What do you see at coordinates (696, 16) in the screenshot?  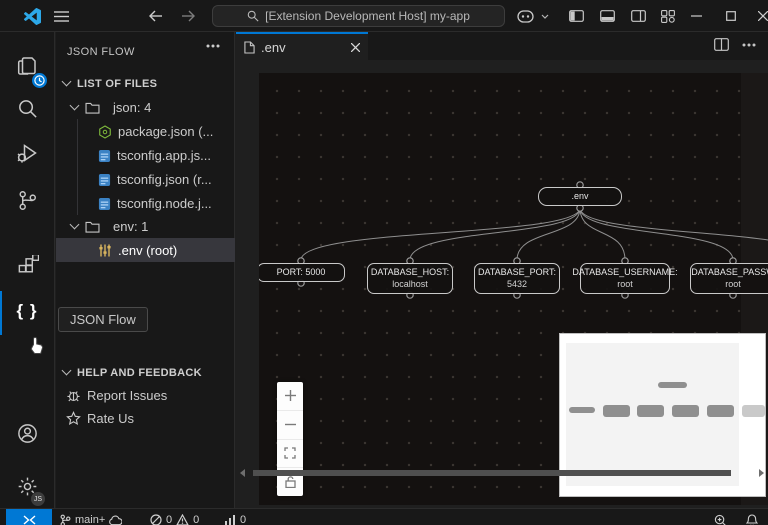 I see `window-minimize-button` at bounding box center [696, 16].